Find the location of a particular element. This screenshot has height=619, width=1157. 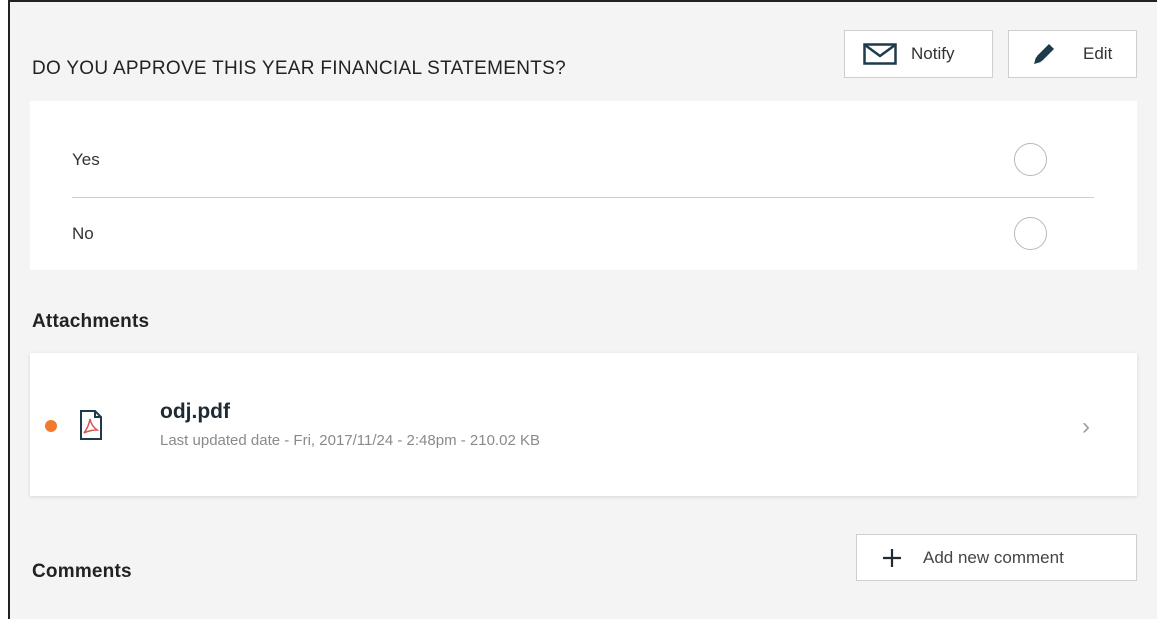

radio-no is located at coordinates (1030, 233).